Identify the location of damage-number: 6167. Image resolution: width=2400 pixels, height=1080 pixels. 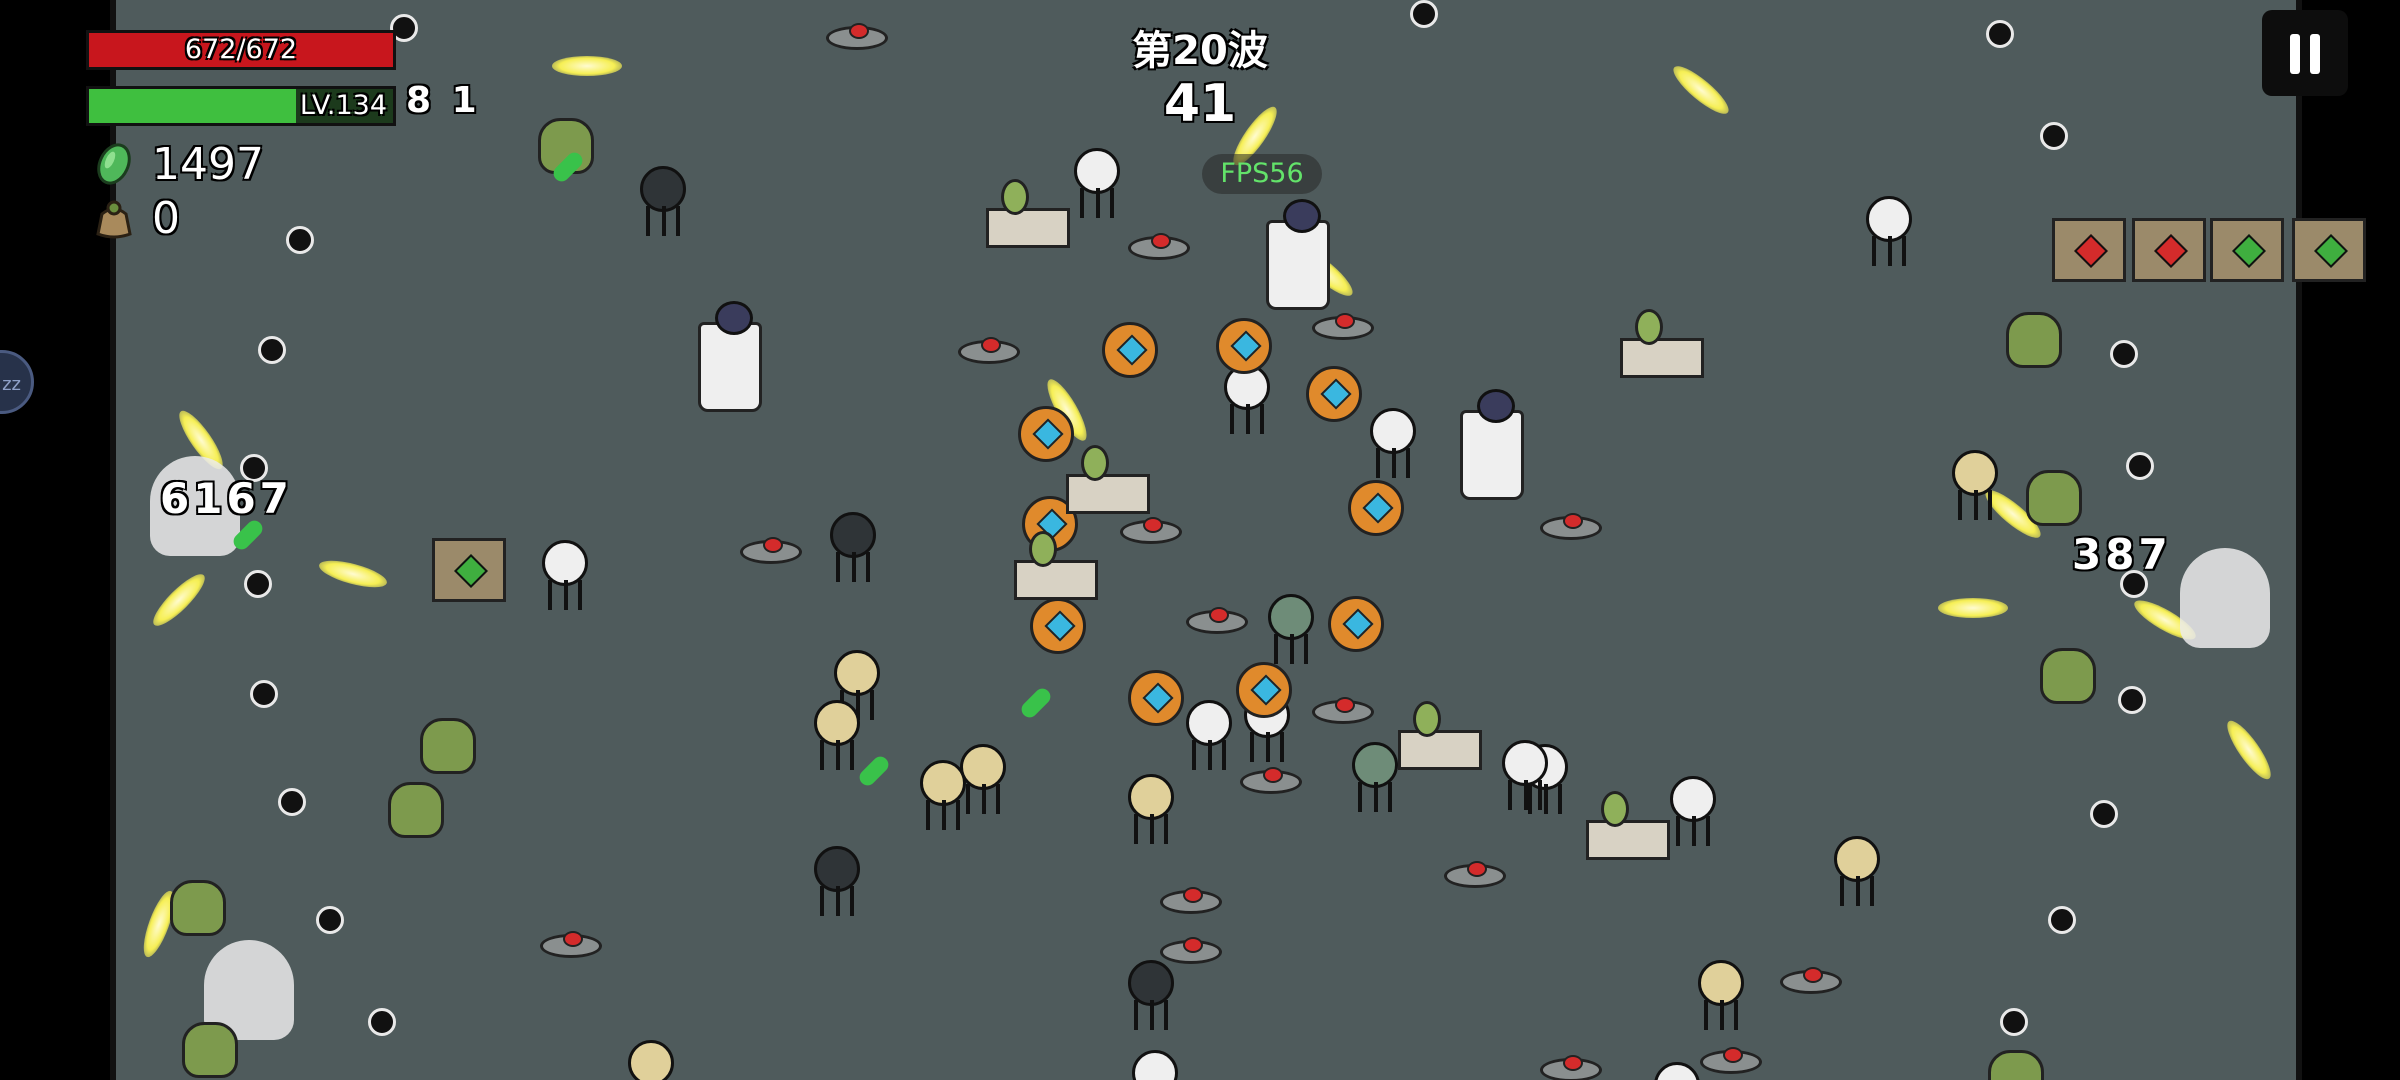
(226, 498).